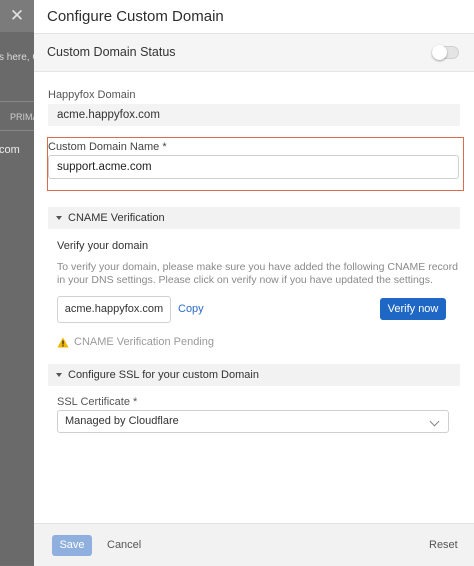 The width and height of the screenshot is (474, 566). I want to click on cname-verification-section-toggle: CNAME Verification, so click(254, 218).